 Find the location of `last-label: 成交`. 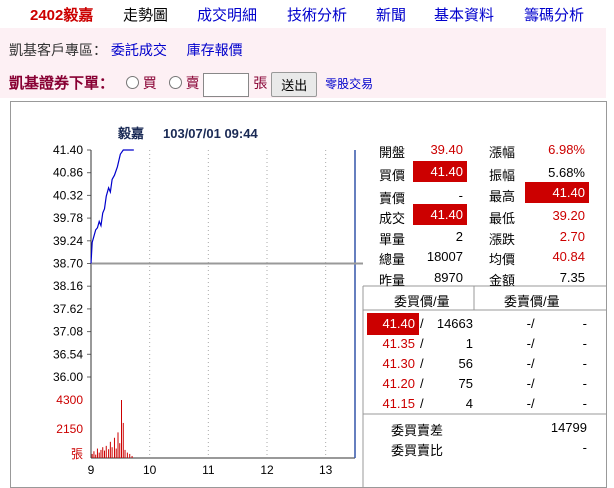

last-label: 成交 is located at coordinates (392, 218).